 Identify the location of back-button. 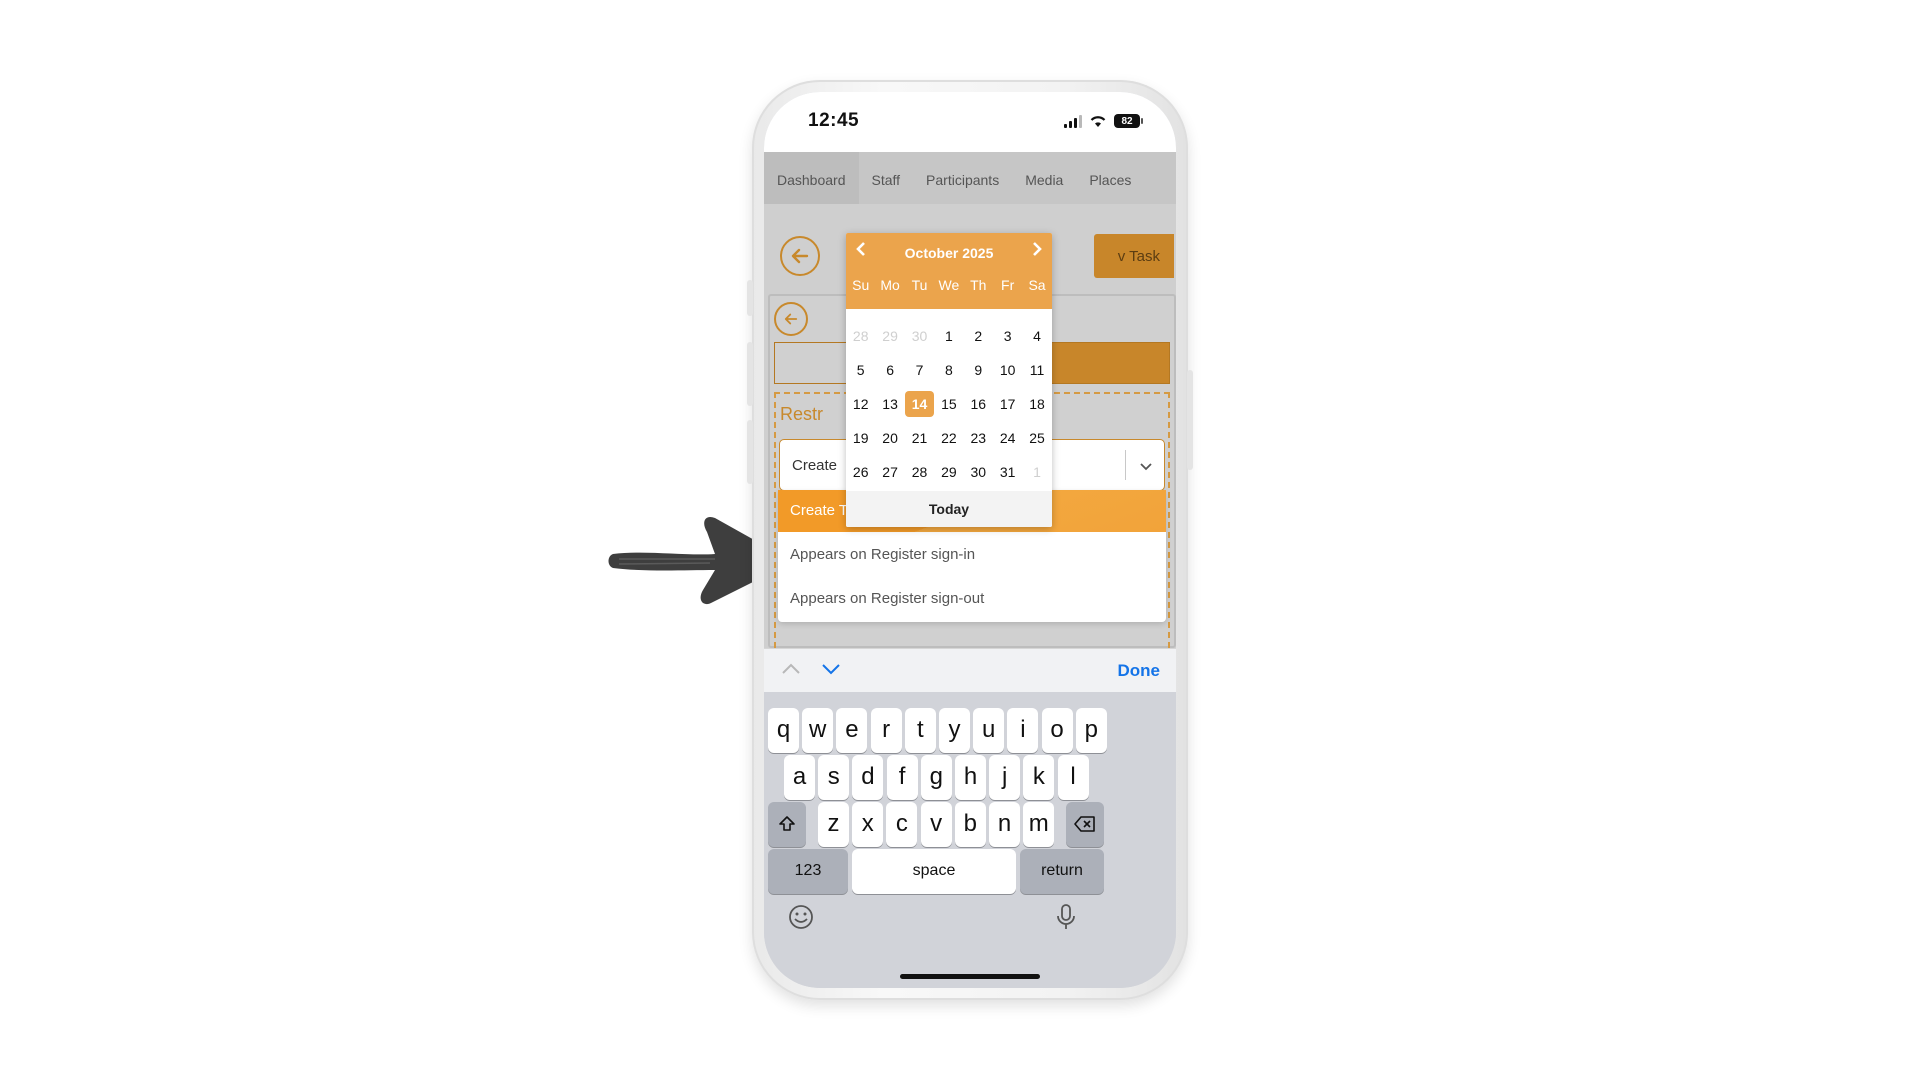
(800, 256).